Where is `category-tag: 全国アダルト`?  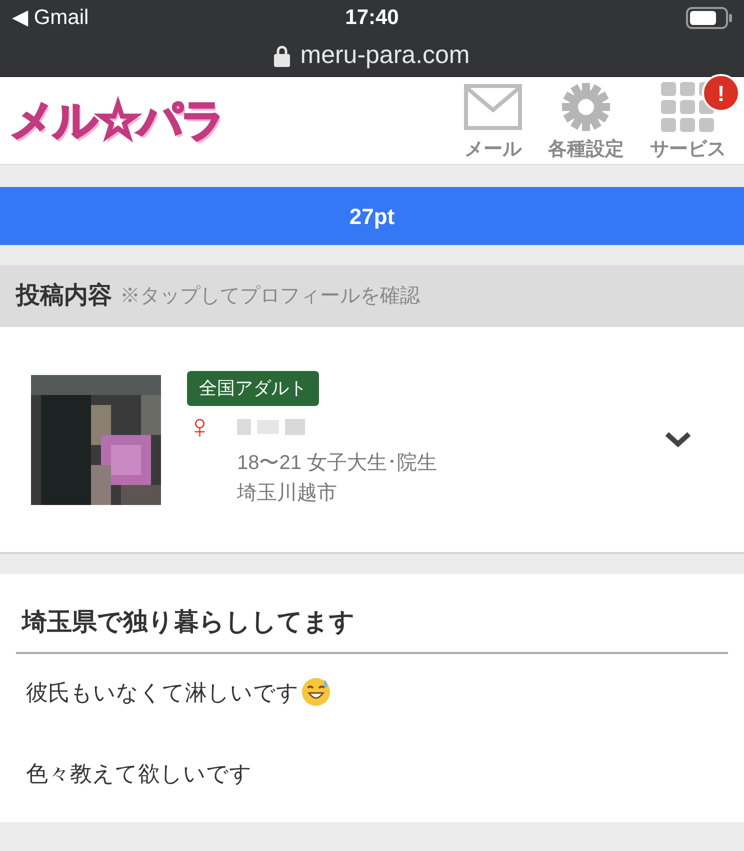 category-tag: 全国アダルト is located at coordinates (253, 388).